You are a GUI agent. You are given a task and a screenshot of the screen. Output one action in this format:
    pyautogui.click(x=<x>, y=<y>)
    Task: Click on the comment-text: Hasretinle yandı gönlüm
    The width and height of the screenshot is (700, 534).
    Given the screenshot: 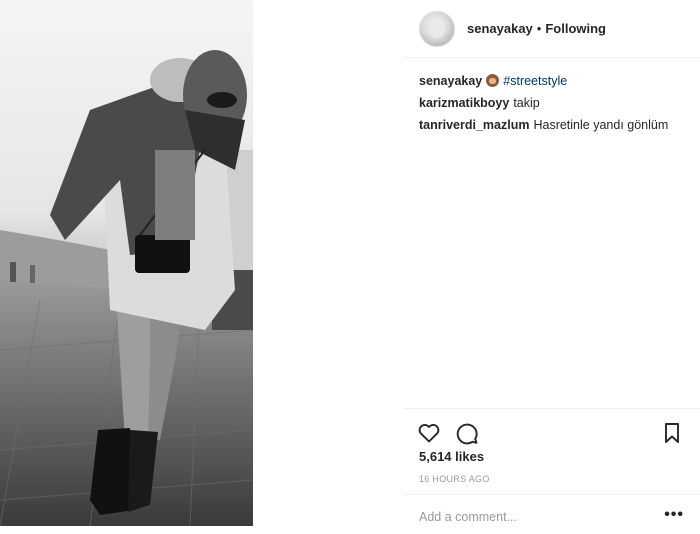 What is the action you would take?
    pyautogui.click(x=601, y=125)
    